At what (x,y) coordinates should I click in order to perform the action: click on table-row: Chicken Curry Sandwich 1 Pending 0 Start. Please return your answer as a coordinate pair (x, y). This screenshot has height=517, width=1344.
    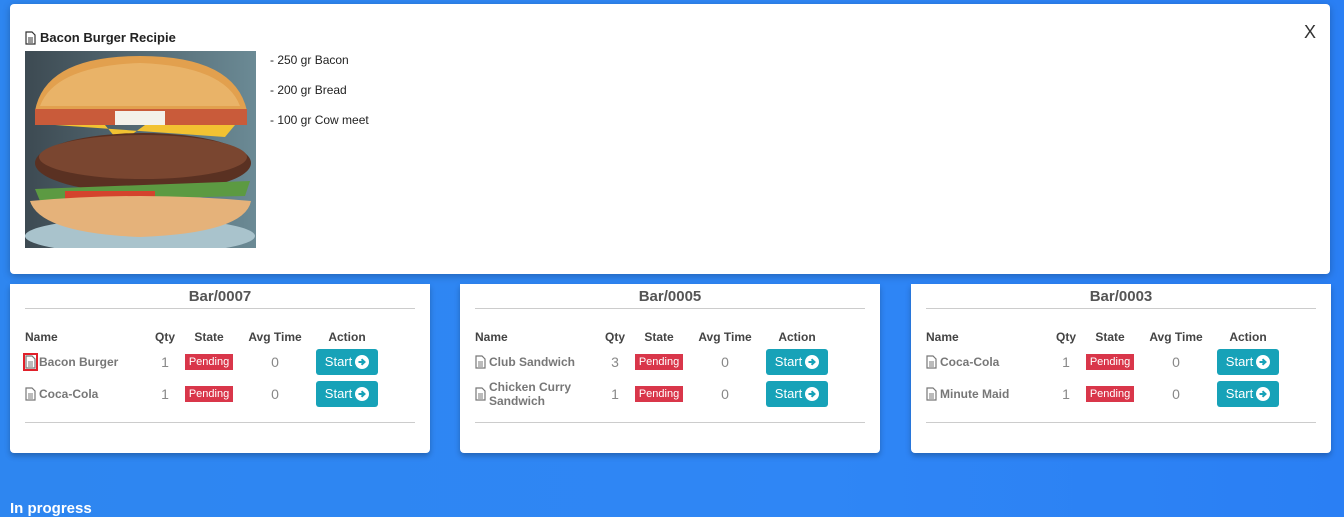
    Looking at the image, I should click on (656, 394).